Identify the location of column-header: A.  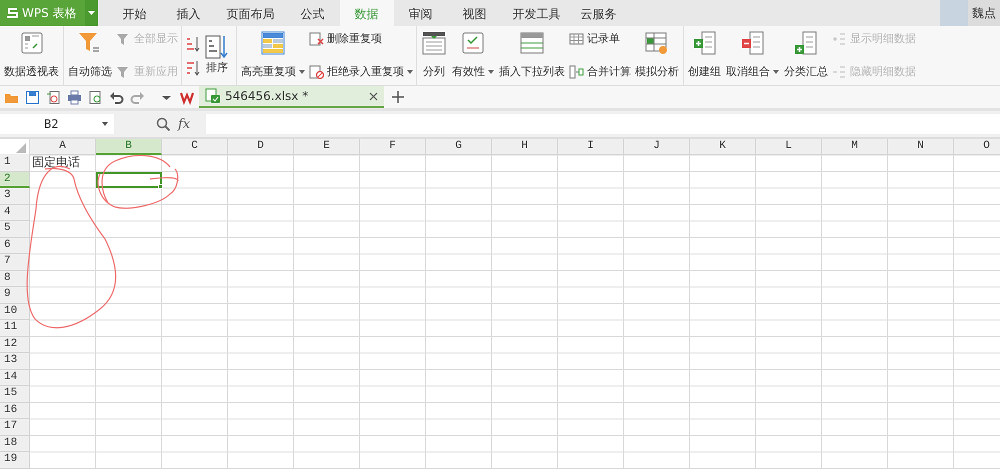
(63, 147).